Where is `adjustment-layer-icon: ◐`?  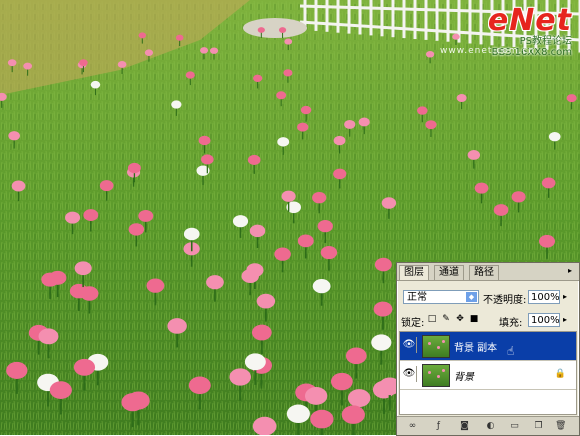 adjustment-layer-icon: ◐ is located at coordinates (490, 426).